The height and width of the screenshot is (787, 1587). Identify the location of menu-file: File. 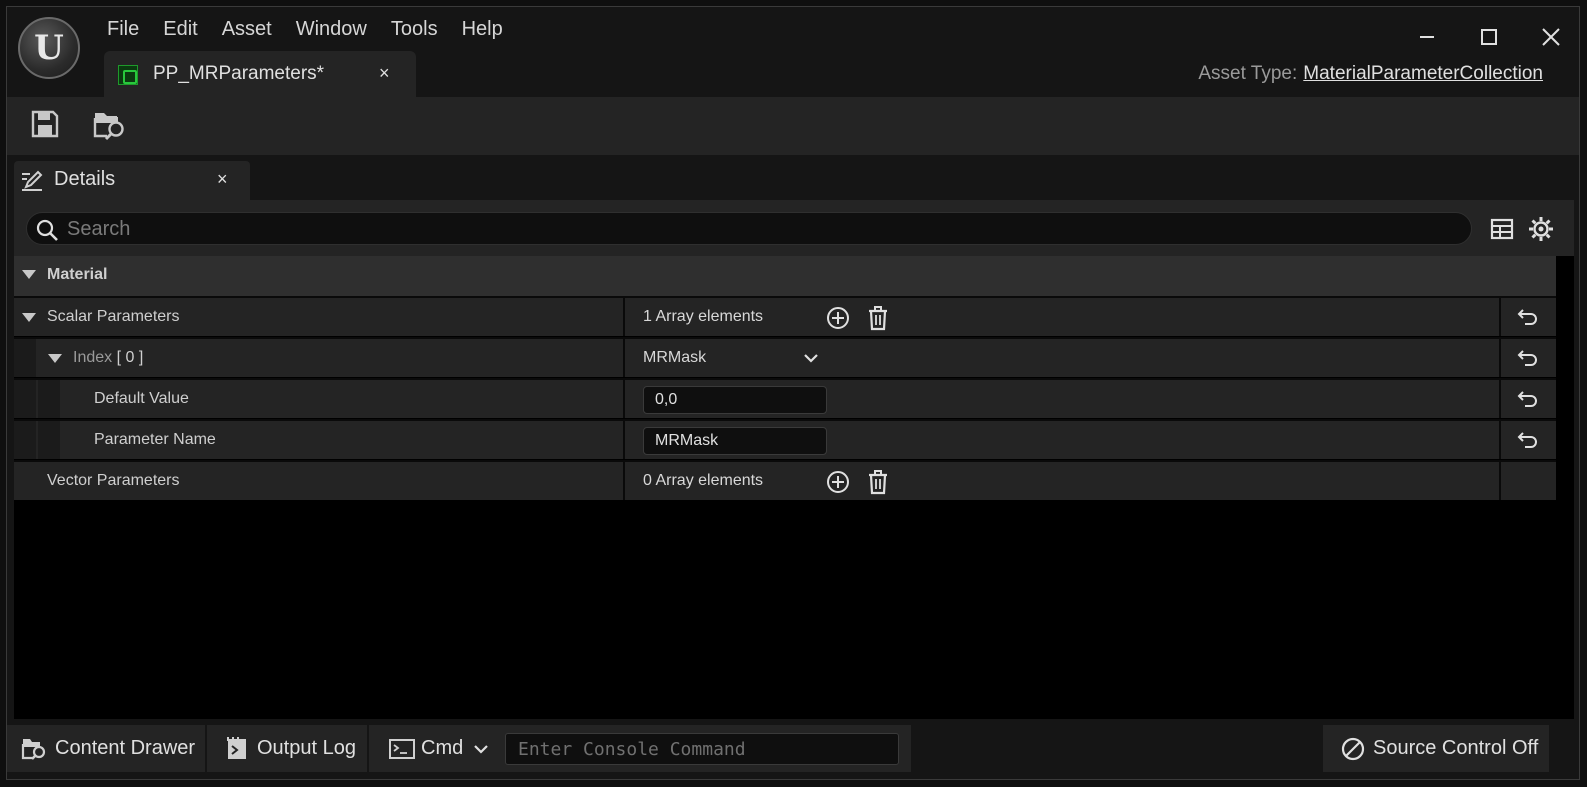
(123, 32).